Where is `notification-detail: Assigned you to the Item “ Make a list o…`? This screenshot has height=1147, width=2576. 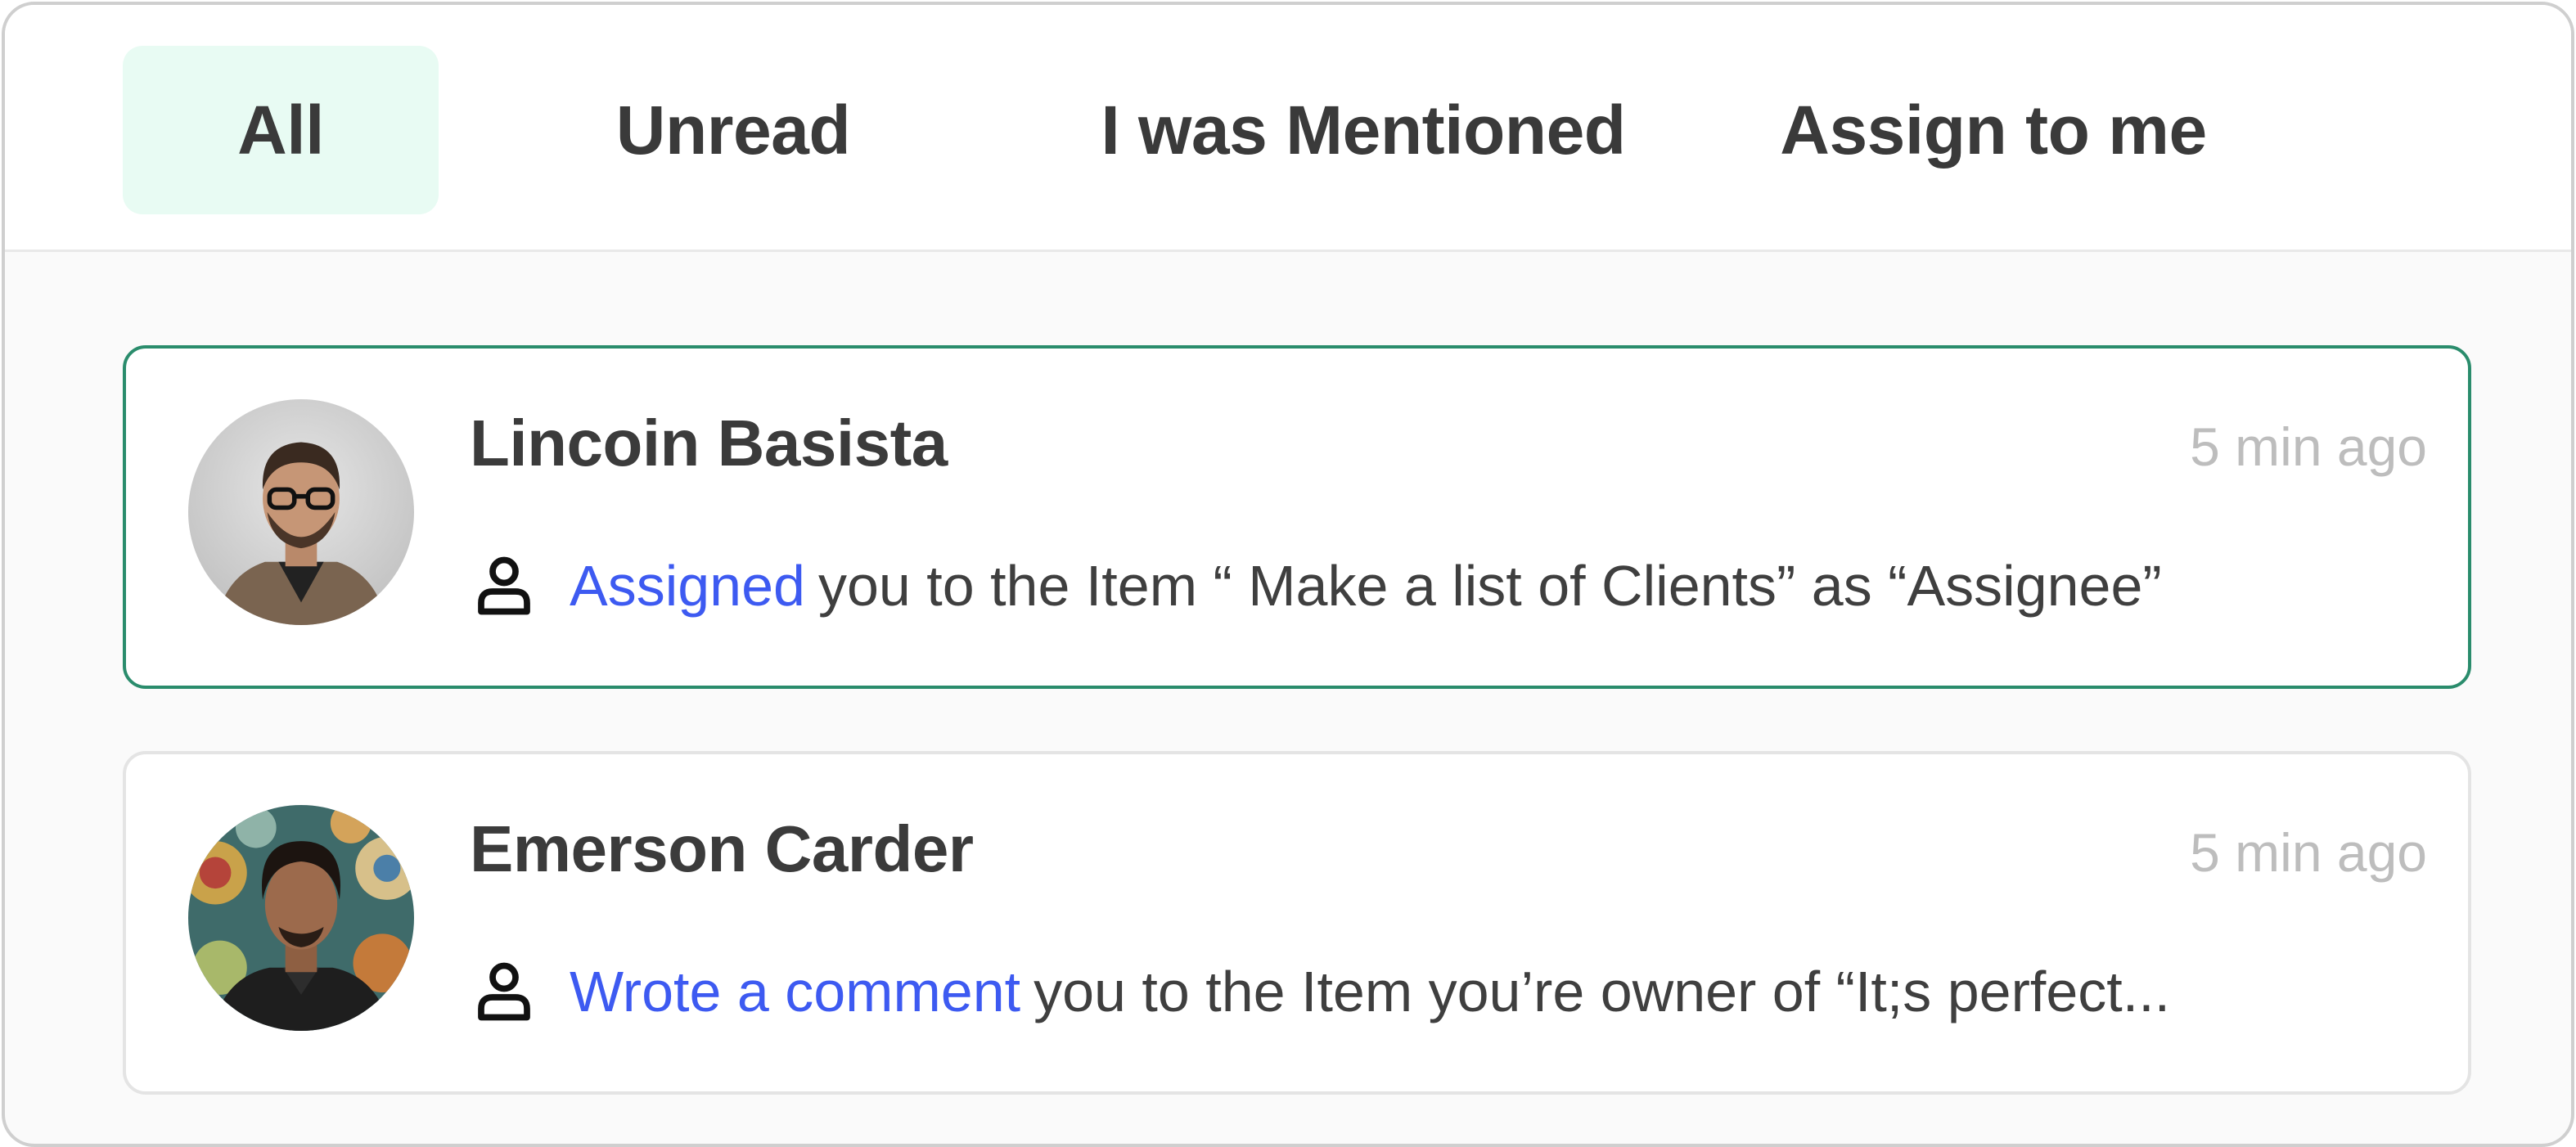 notification-detail: Assigned you to the Item “ Make a list o… is located at coordinates (1316, 585).